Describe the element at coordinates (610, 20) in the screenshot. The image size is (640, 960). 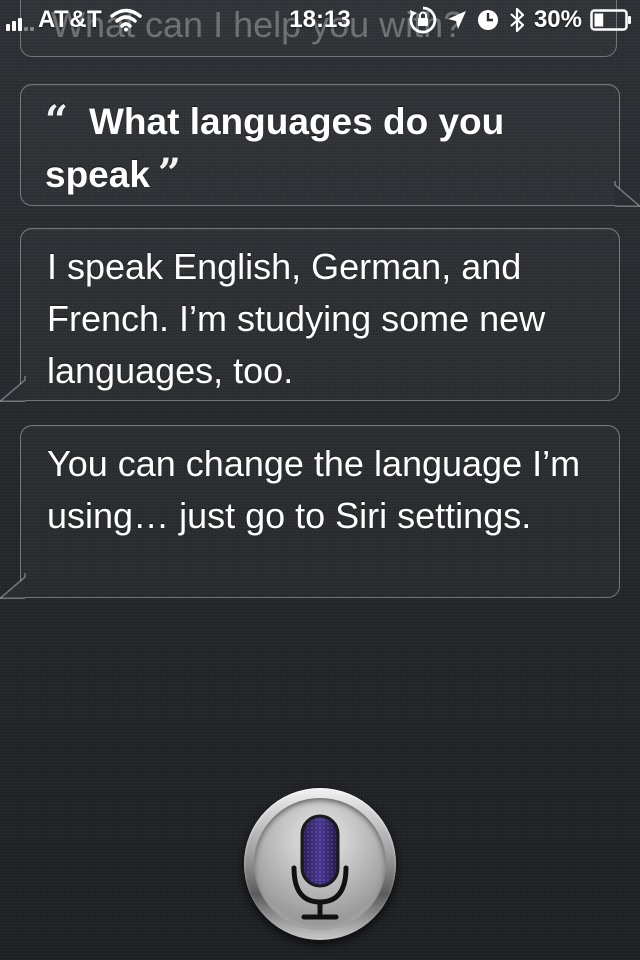
I see `battery-icon` at that location.